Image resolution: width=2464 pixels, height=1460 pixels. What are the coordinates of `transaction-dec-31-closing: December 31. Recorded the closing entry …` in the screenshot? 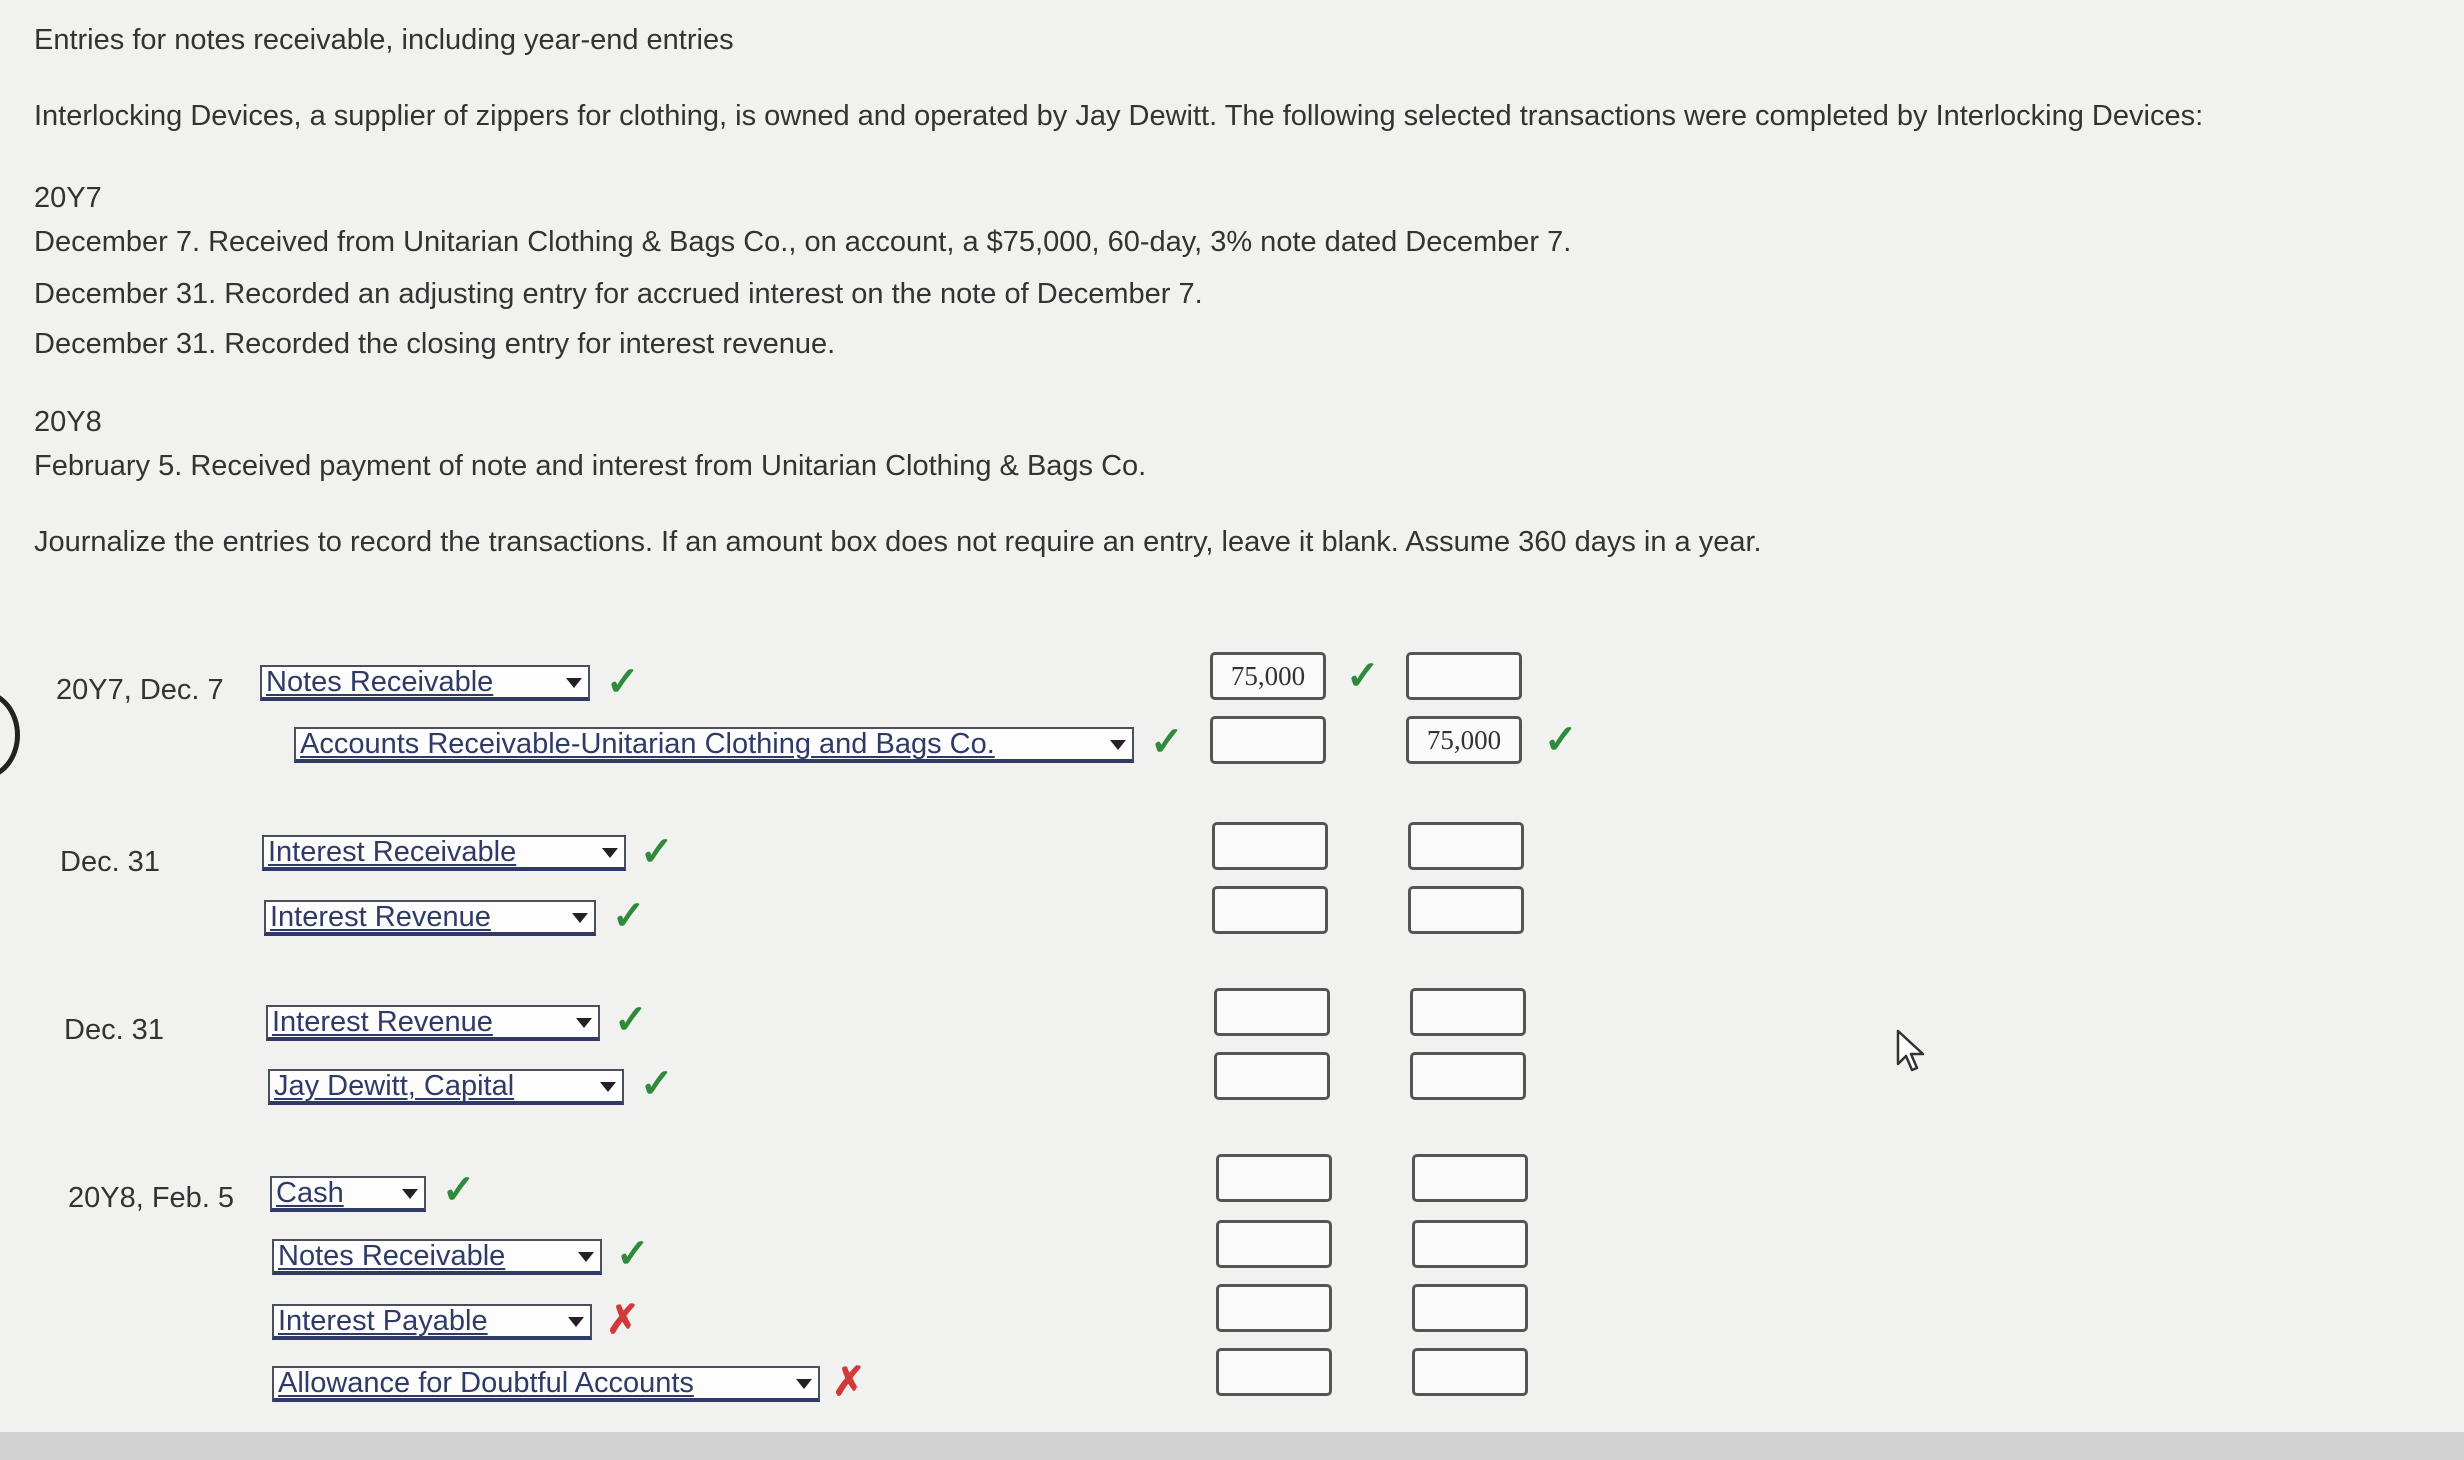 It's located at (435, 344).